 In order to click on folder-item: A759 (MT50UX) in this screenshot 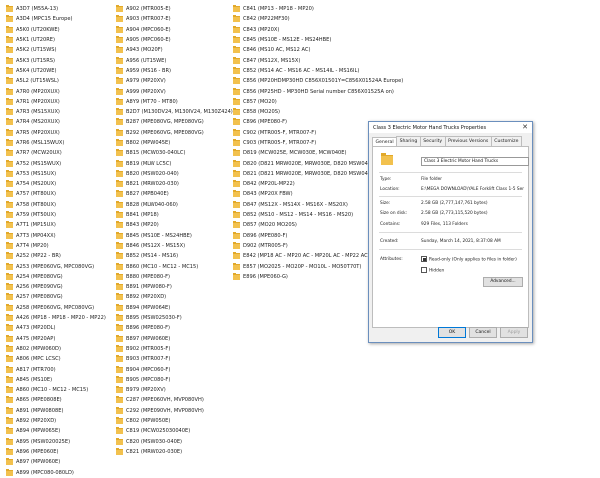, I will do `click(56, 215)`.